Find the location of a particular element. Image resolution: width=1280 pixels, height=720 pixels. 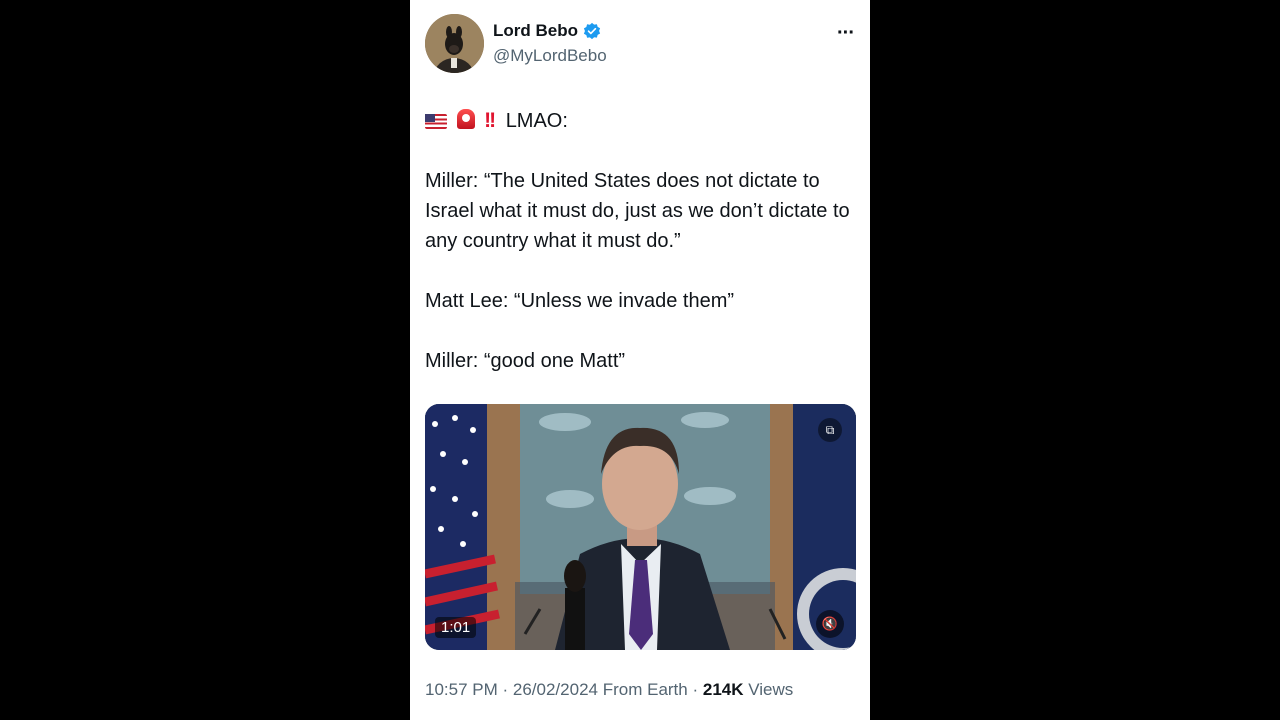

avatar-image is located at coordinates (454, 43).